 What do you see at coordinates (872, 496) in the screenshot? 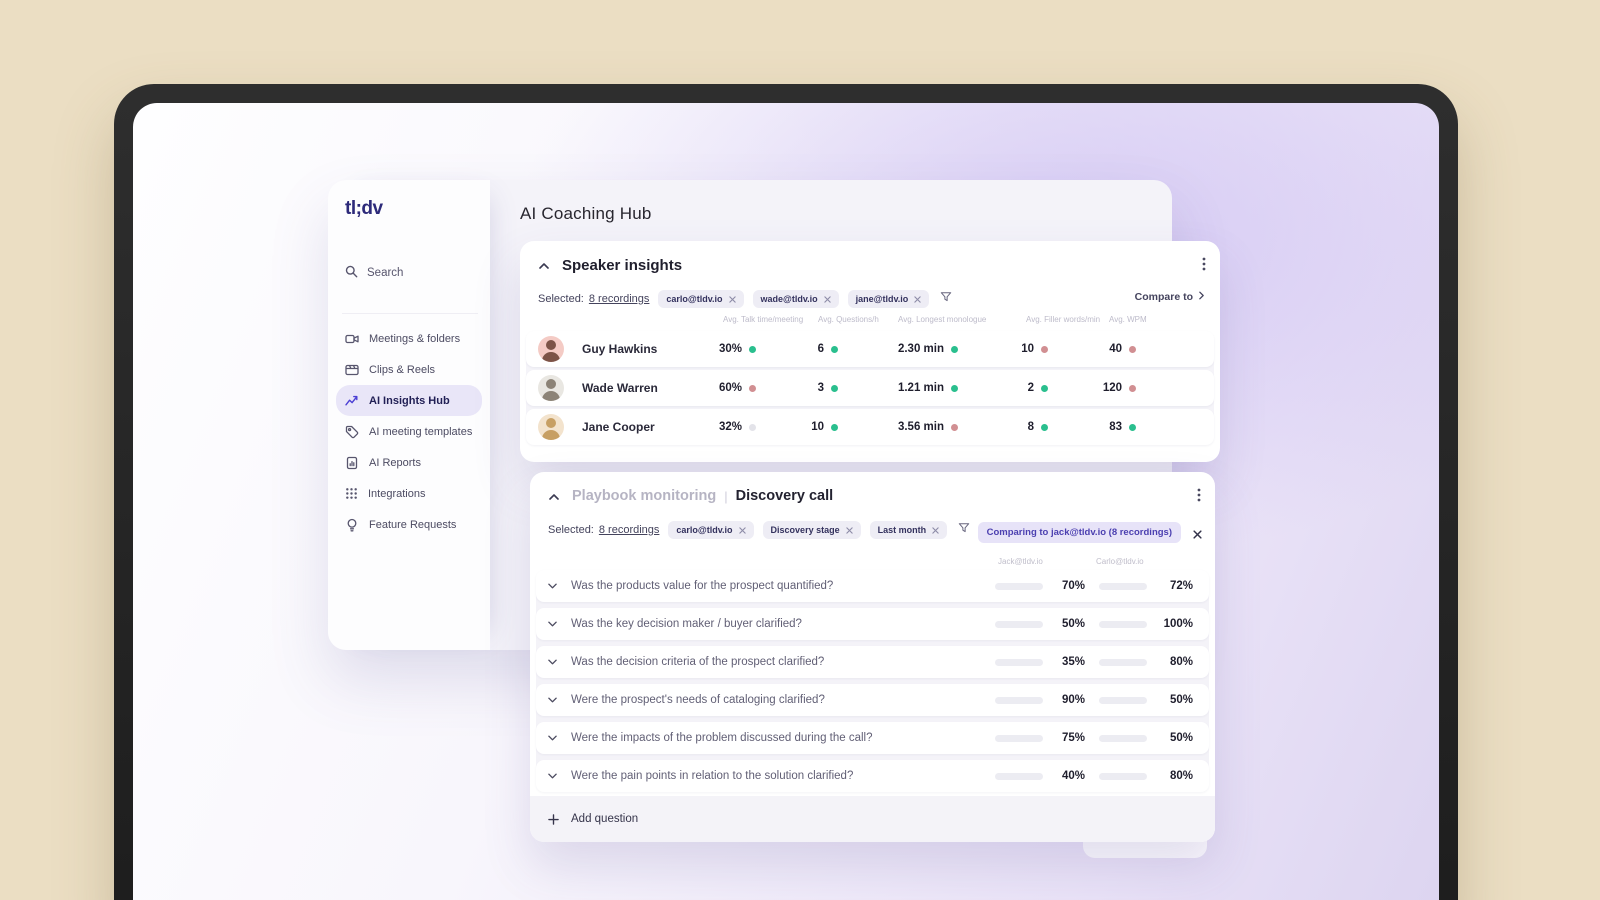
I see `playbook-header: Playbook monitoring | Discovery call` at bounding box center [872, 496].